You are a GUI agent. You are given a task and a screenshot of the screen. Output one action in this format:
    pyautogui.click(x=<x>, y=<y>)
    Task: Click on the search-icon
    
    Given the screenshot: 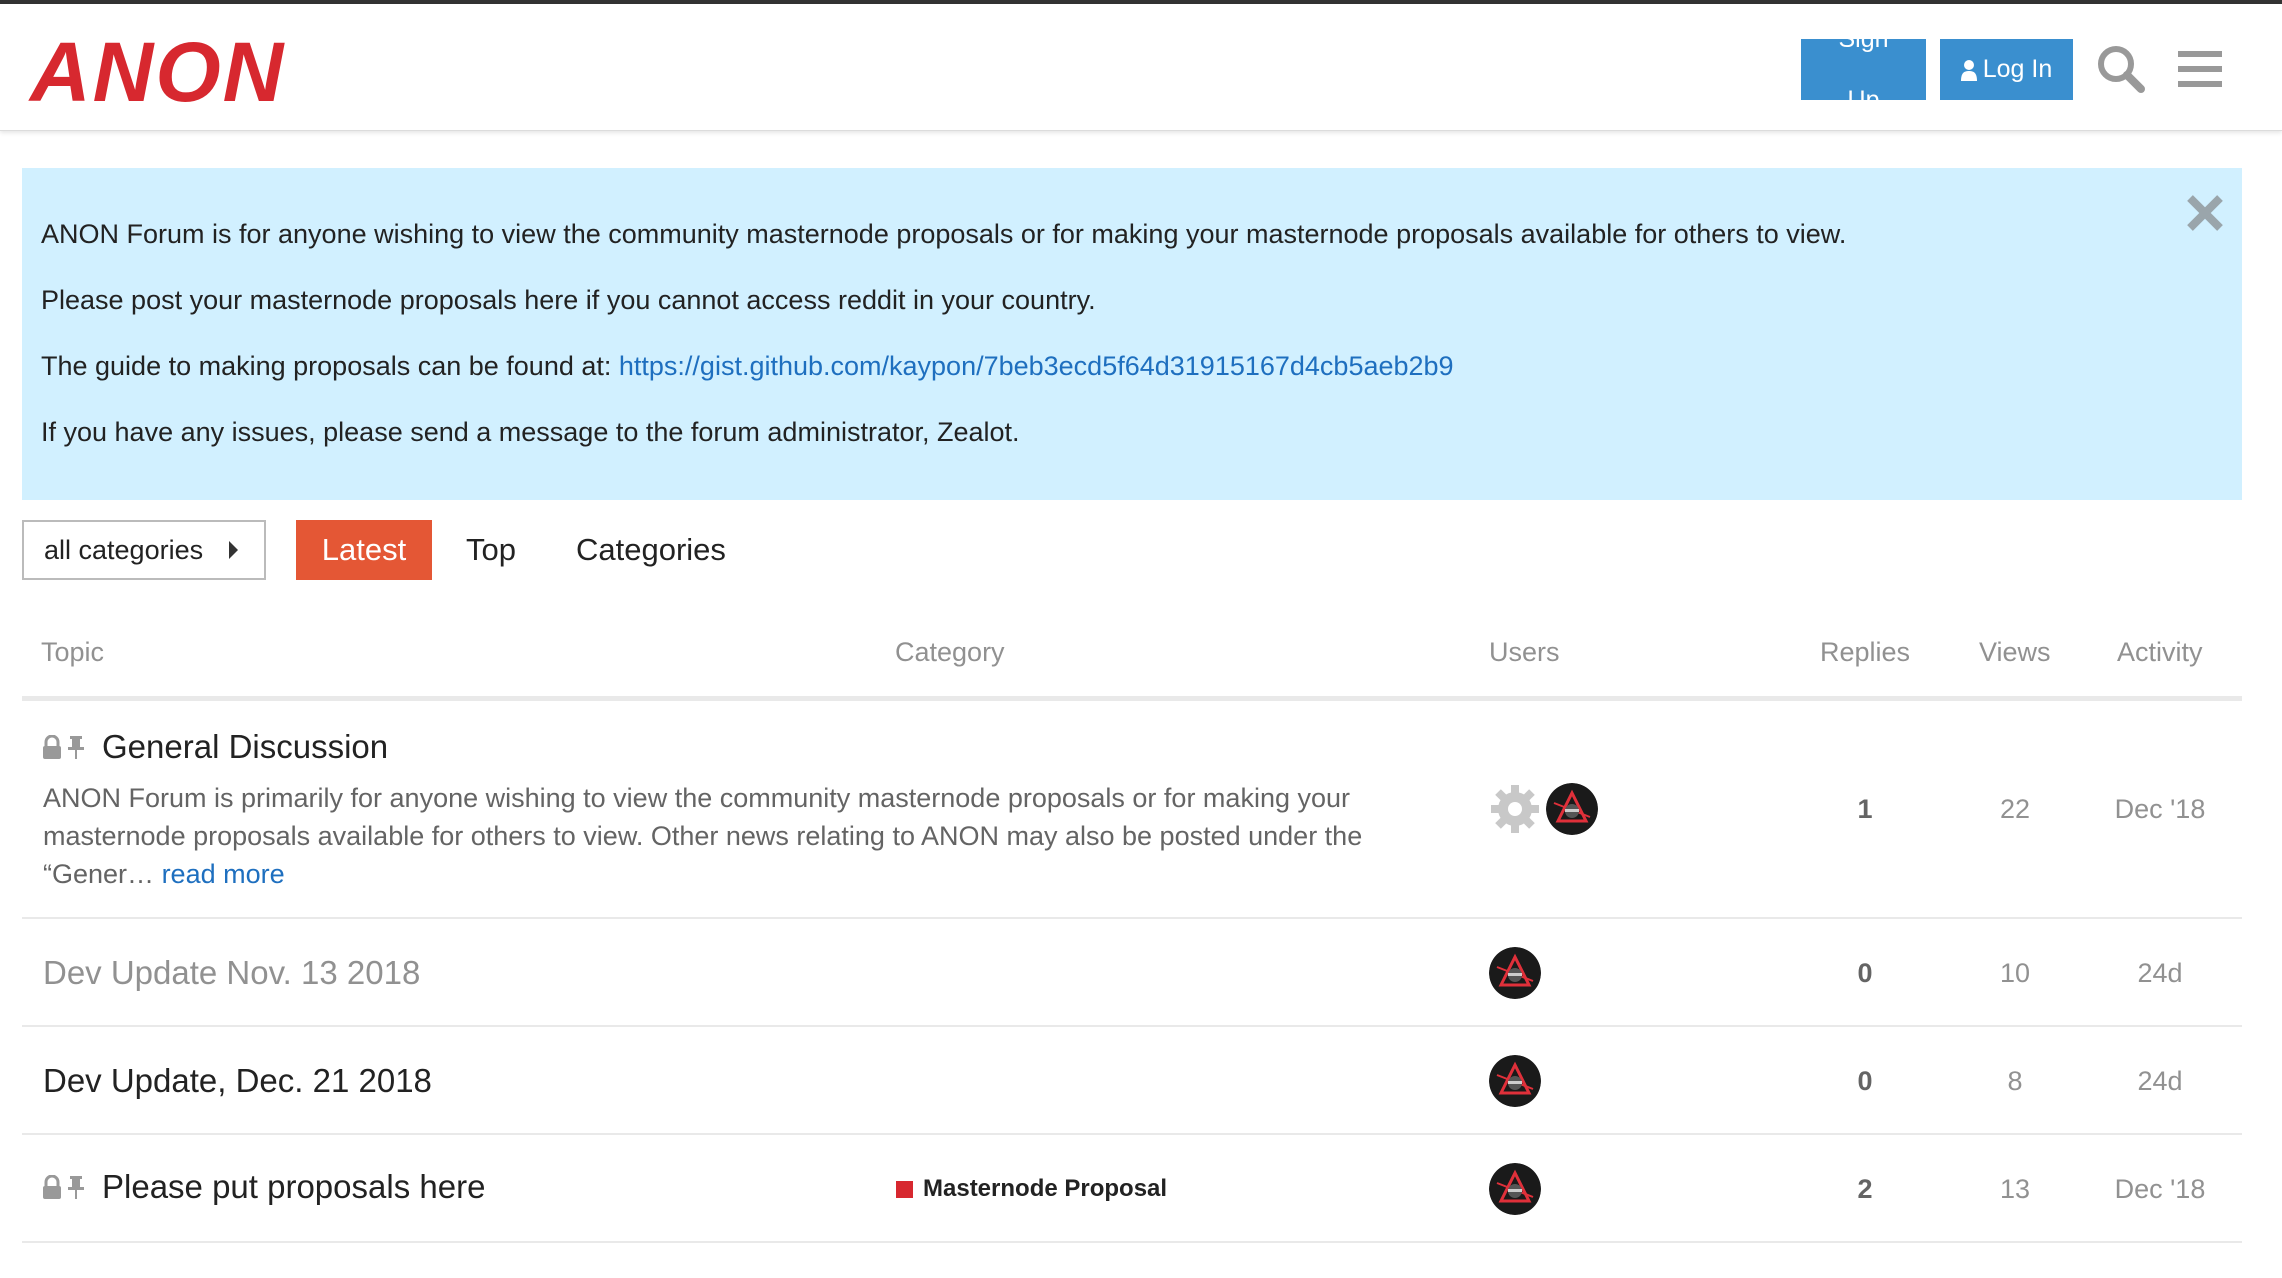 What is the action you would take?
    pyautogui.click(x=2121, y=69)
    